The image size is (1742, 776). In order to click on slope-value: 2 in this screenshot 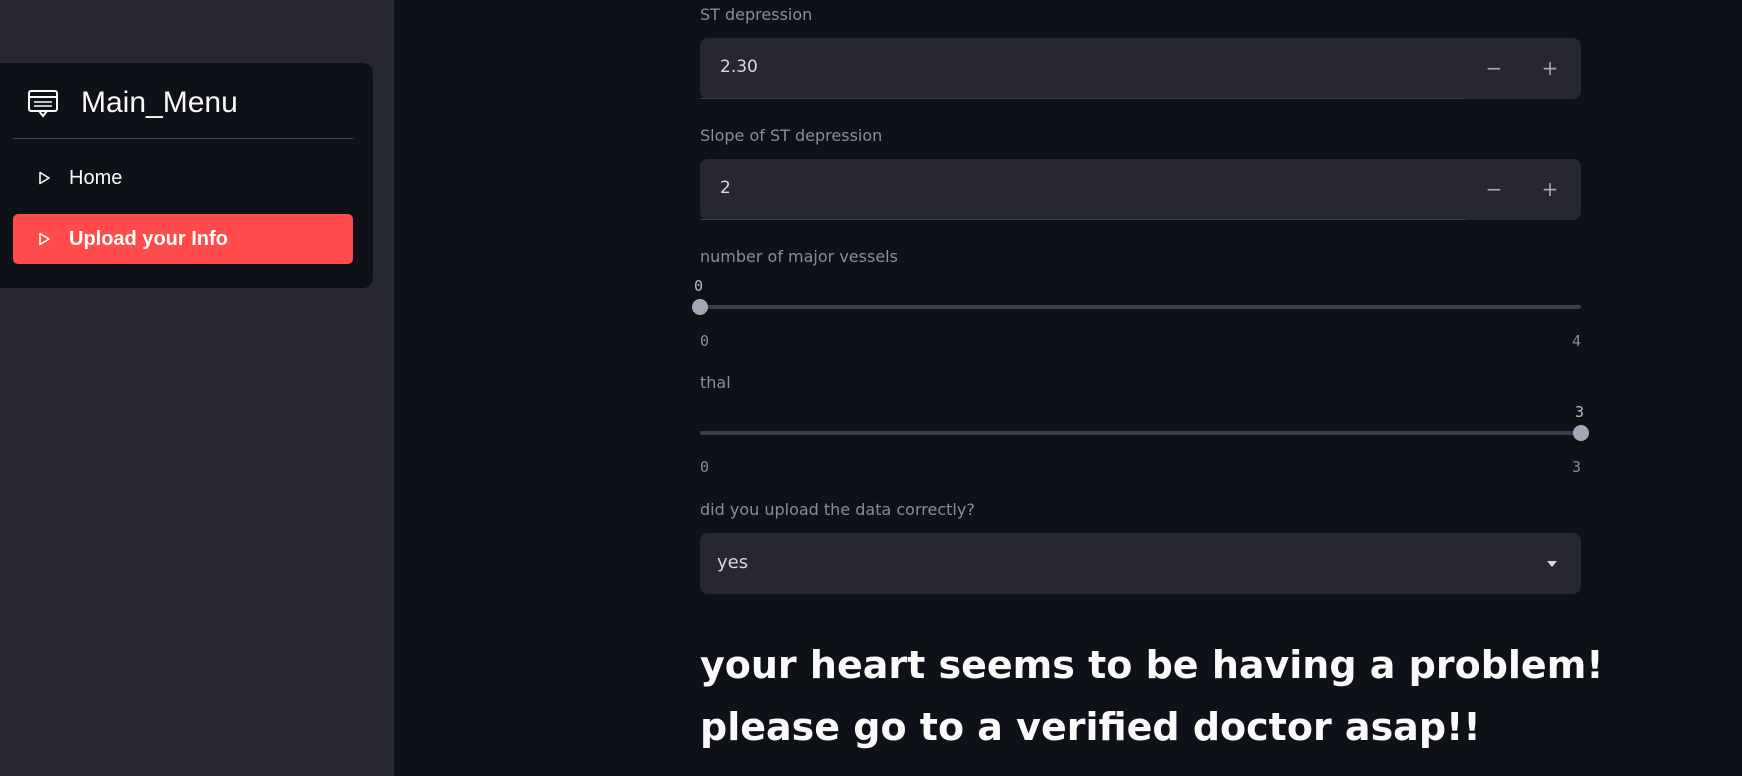, I will do `click(725, 188)`.